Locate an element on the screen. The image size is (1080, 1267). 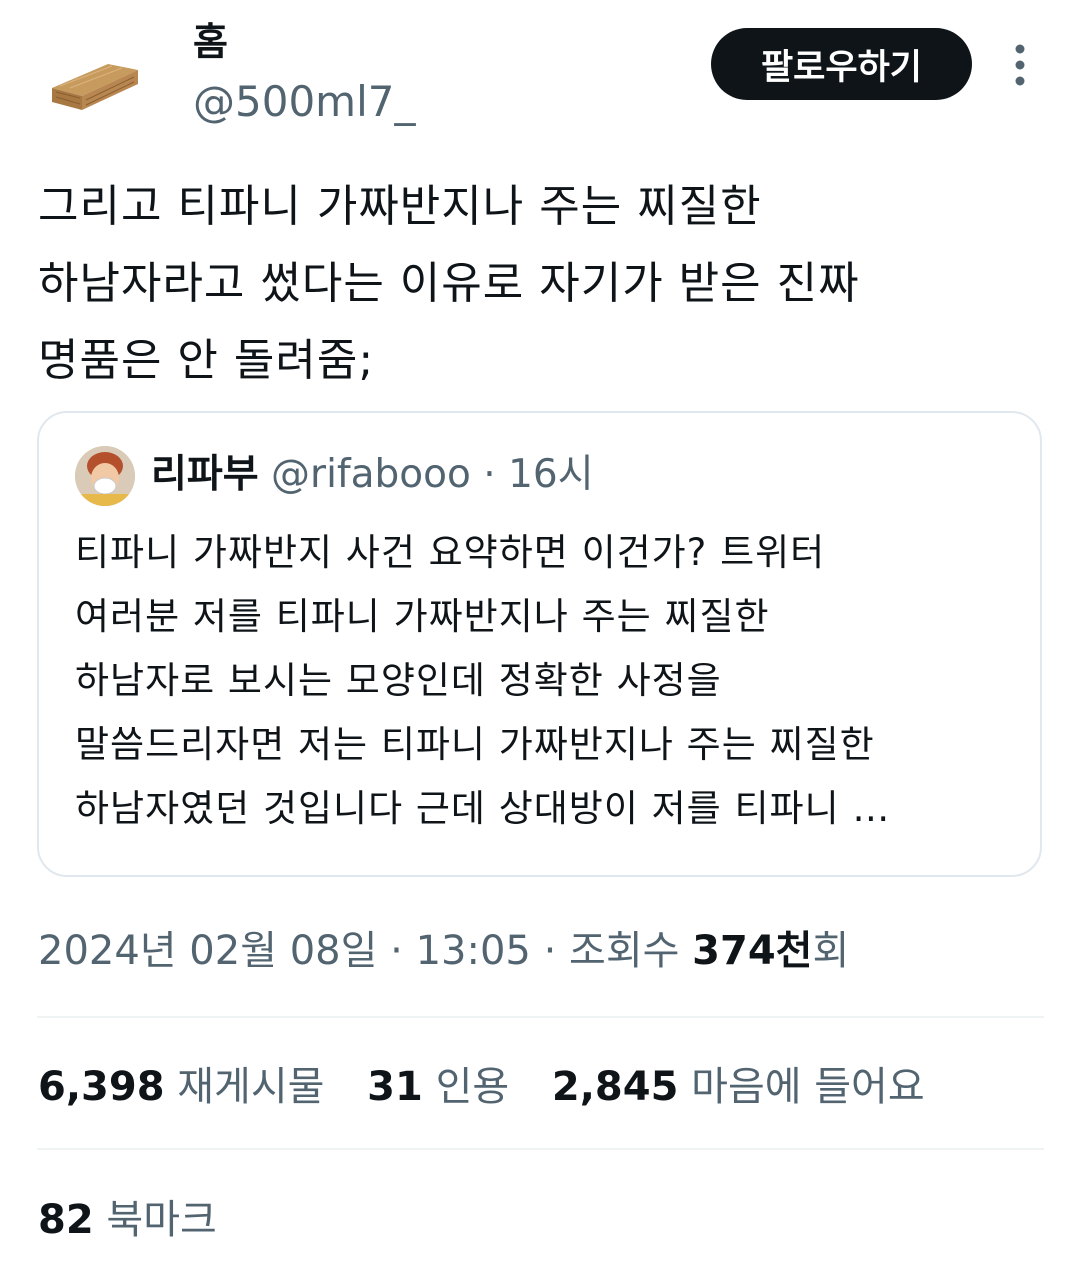
author-avatar is located at coordinates (96, 80).